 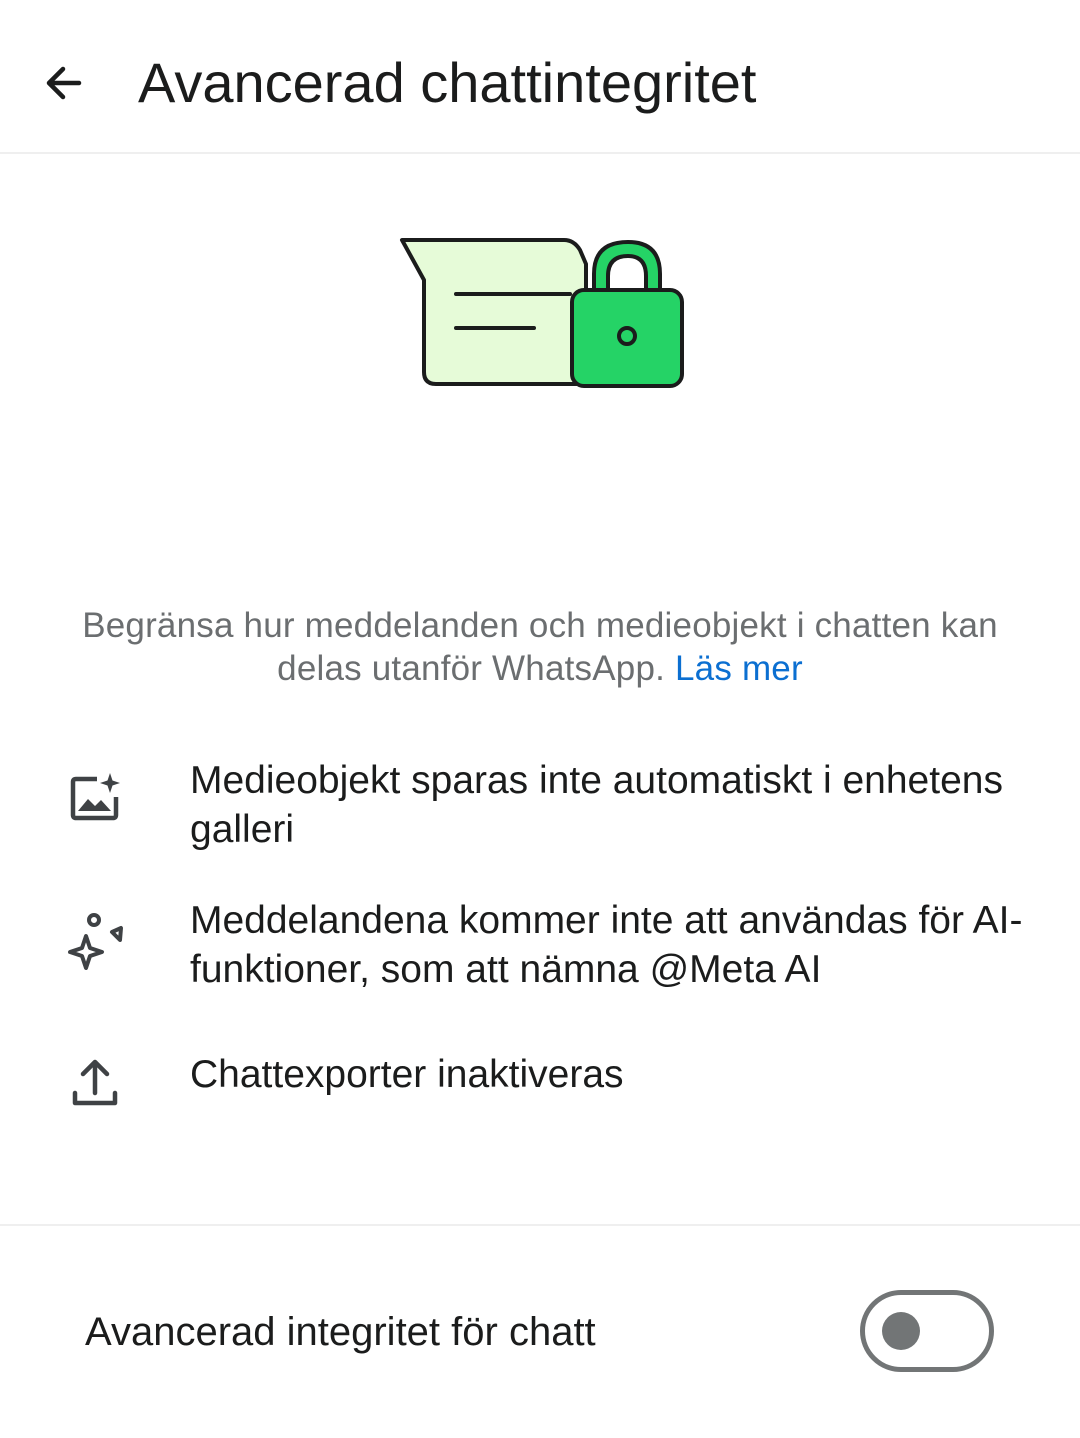 What do you see at coordinates (95, 799) in the screenshot?
I see `gallery-sparkle-icon` at bounding box center [95, 799].